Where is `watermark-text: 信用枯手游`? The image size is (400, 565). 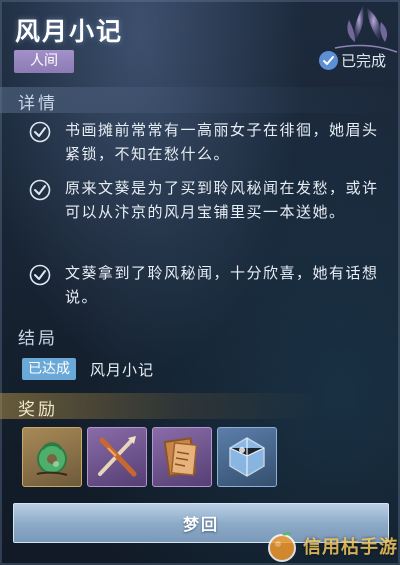
watermark-text: 信用枯手游 is located at coordinates (350, 547).